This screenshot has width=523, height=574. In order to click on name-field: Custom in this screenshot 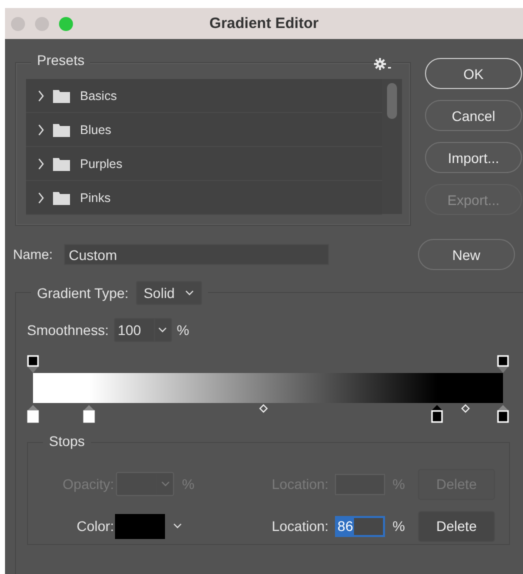, I will do `click(196, 254)`.